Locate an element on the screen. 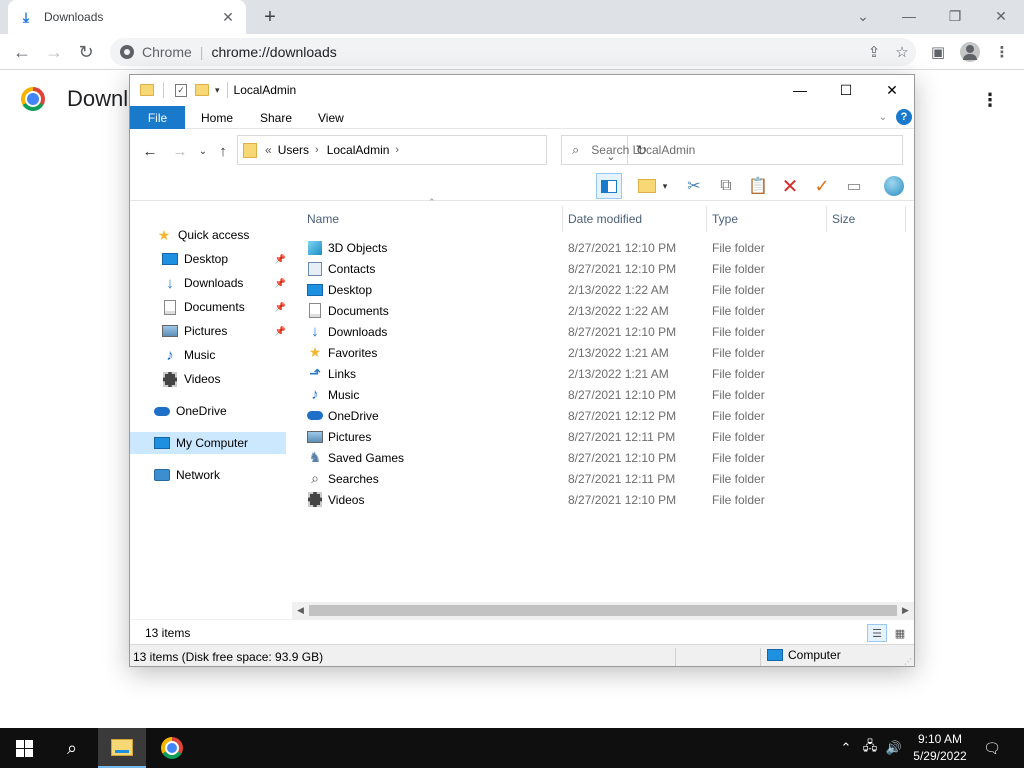 Image resolution: width=1024 pixels, height=768 pixels. column-header-name: Name is located at coordinates (323, 219).